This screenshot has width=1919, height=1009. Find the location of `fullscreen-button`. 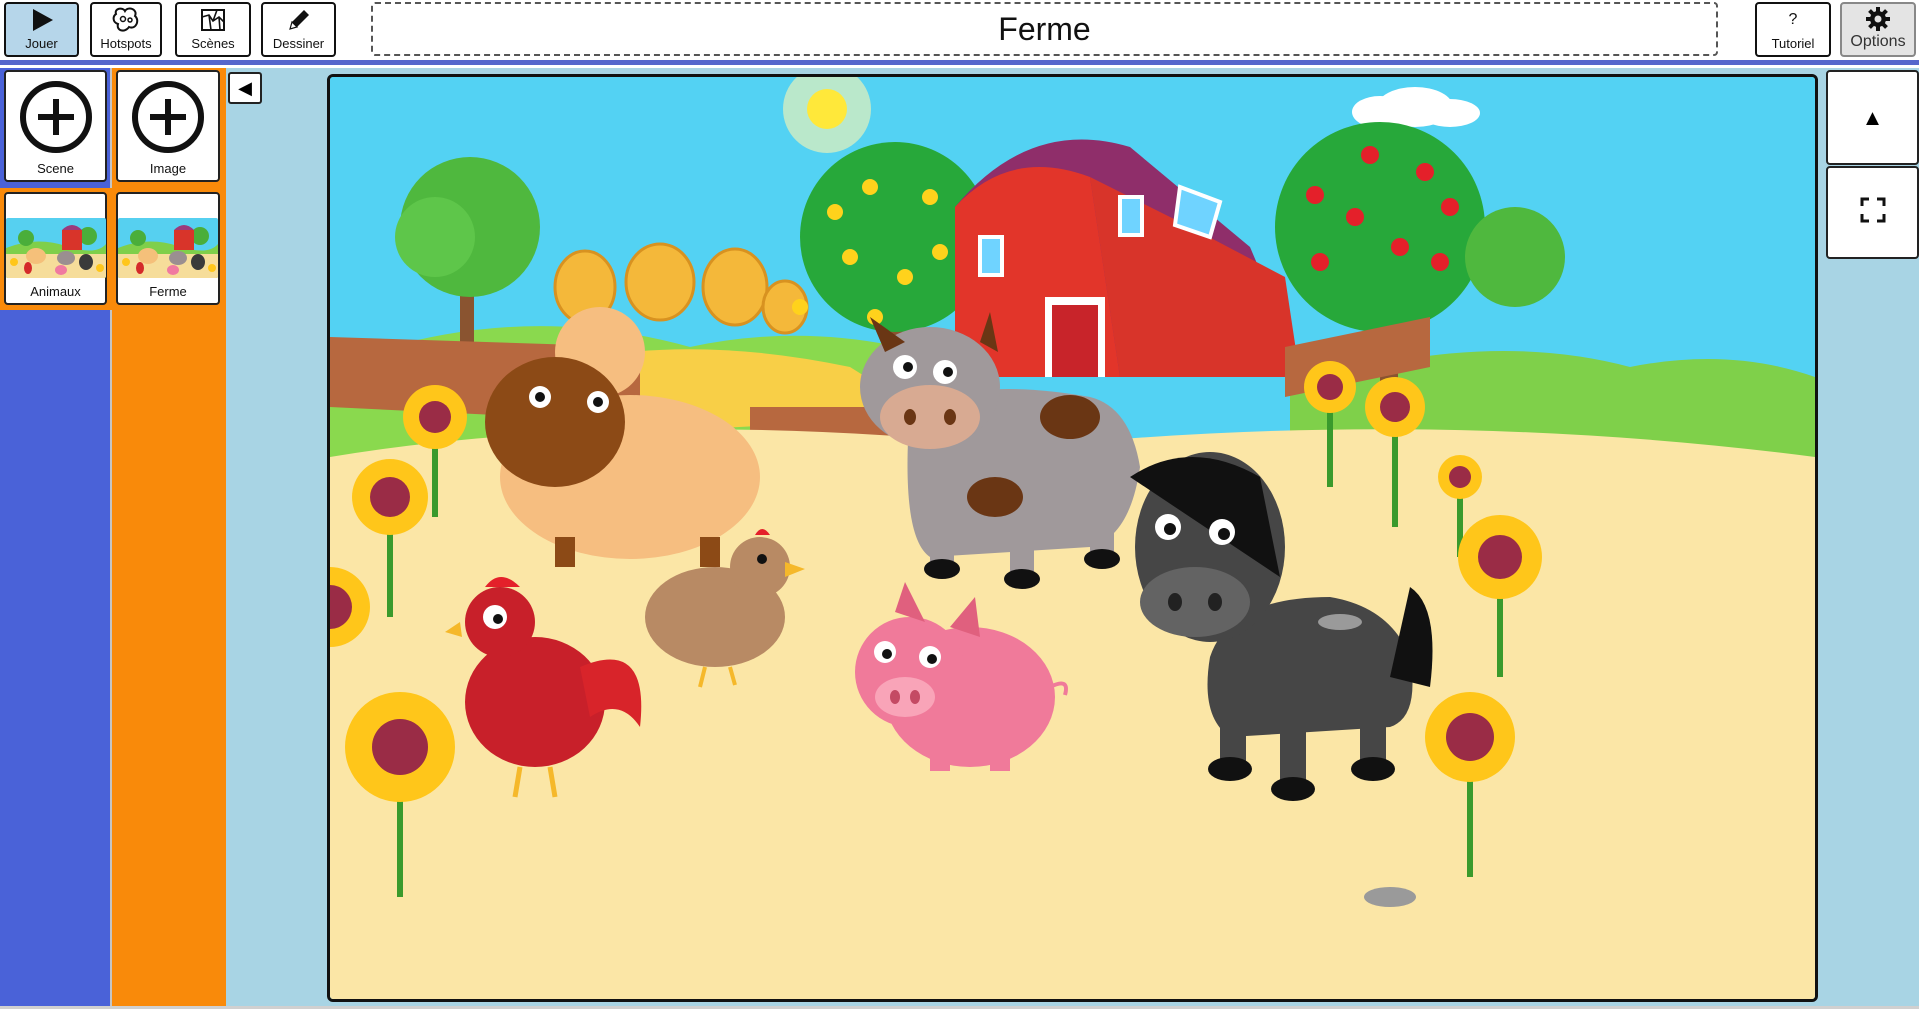

fullscreen-button is located at coordinates (1872, 212).